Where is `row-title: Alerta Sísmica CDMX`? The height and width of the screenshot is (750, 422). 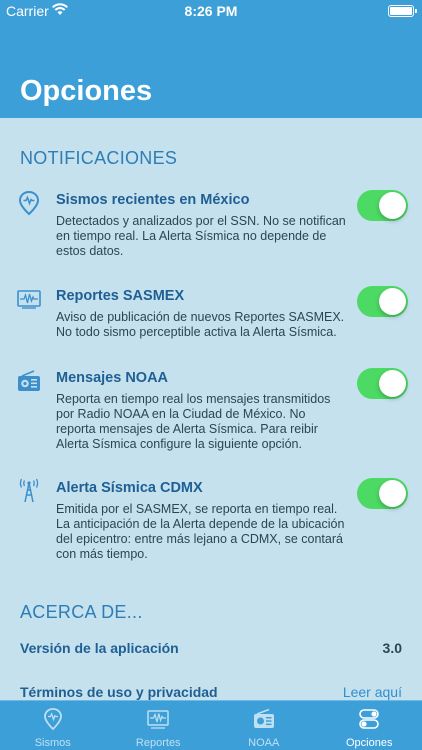
row-title: Alerta Sísmica CDMX is located at coordinates (129, 488).